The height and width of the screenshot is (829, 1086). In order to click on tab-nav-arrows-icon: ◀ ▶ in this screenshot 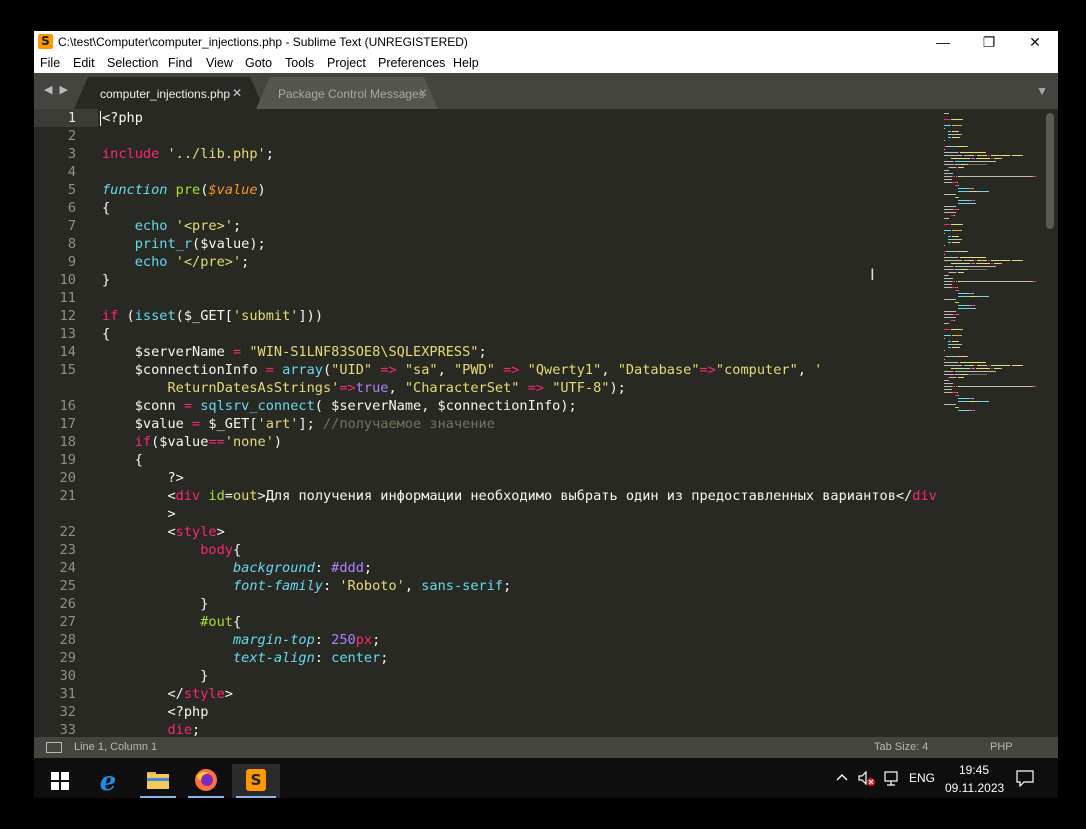, I will do `click(57, 89)`.